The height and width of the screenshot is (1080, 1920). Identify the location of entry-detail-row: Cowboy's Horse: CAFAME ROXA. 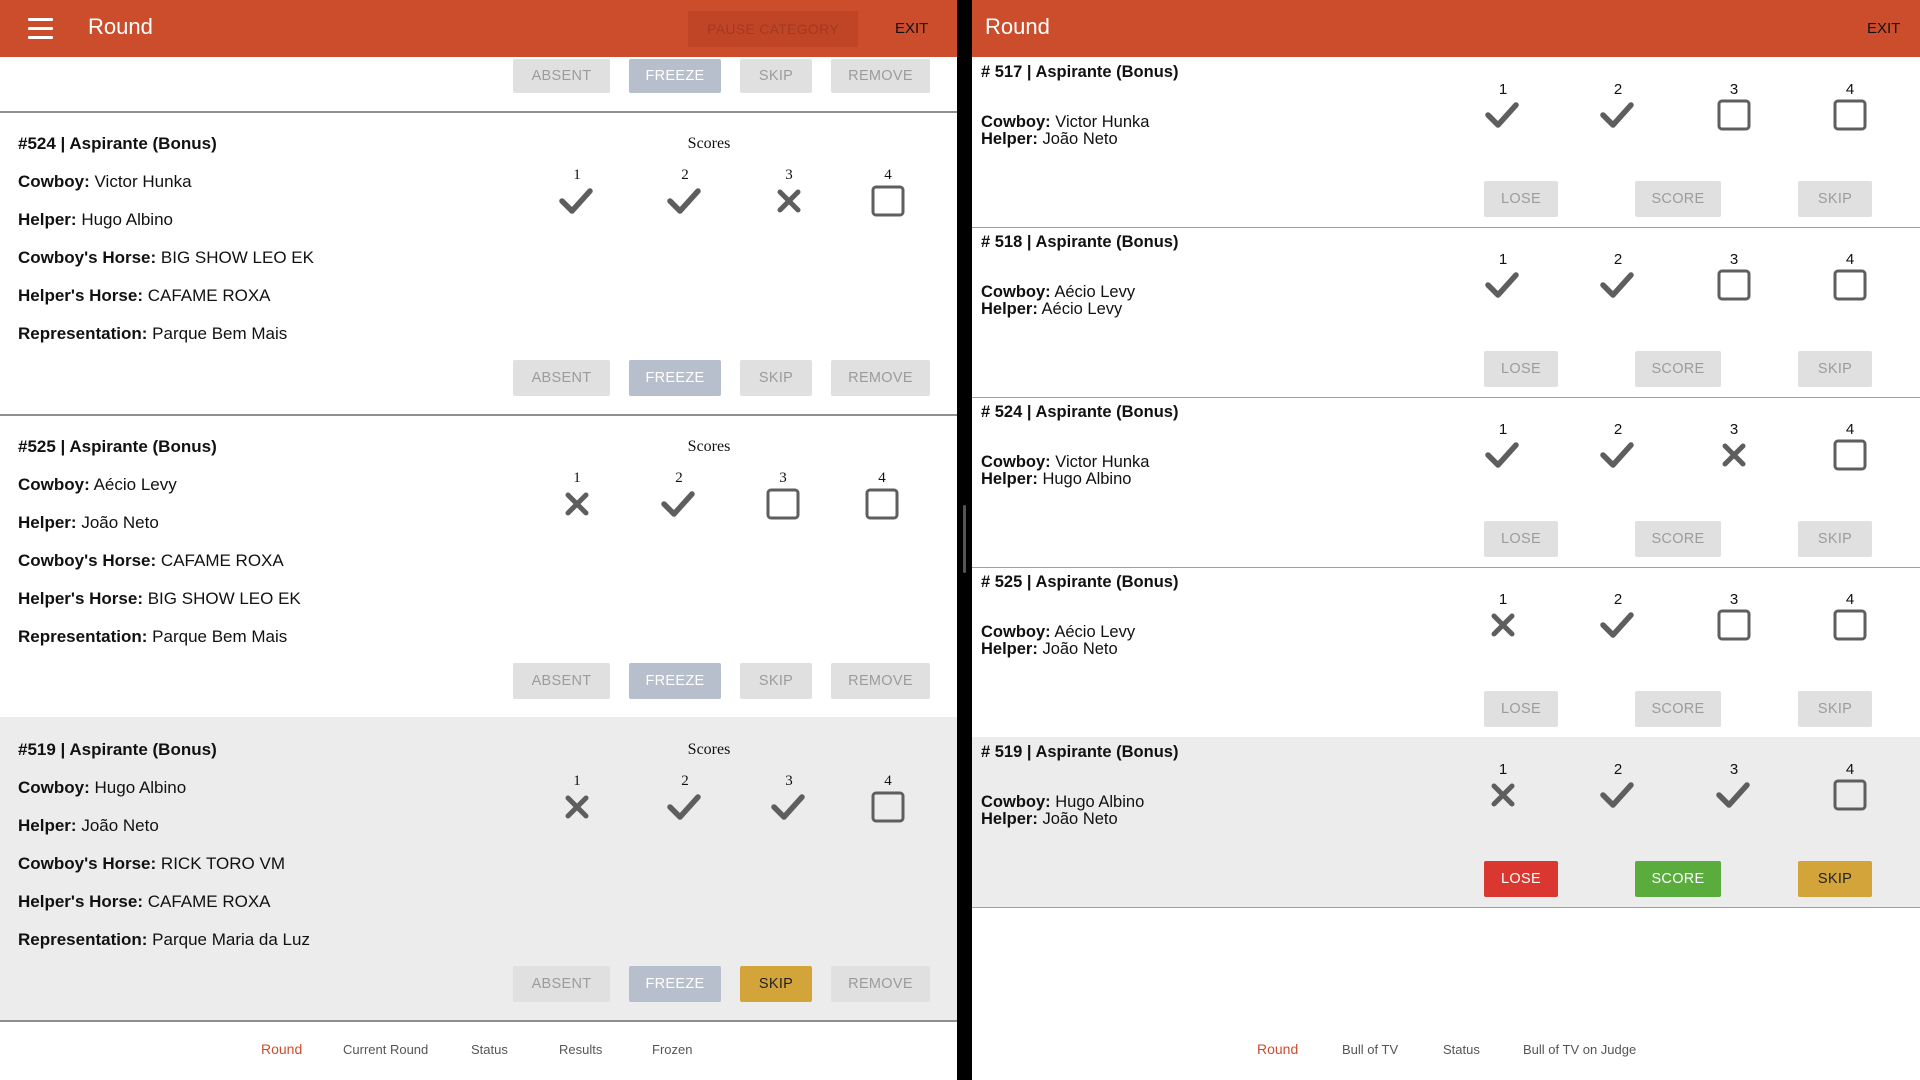
(151, 561).